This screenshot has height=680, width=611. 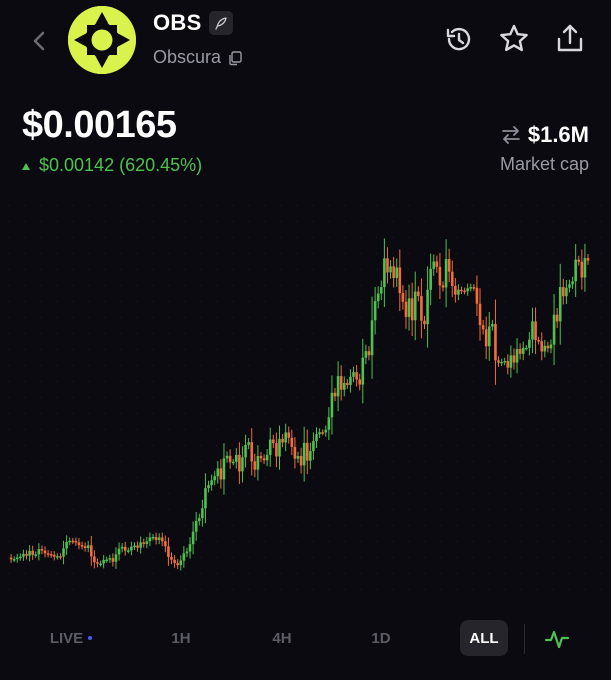 I want to click on price-change-row: $0.00142 (620.45%), so click(x=112, y=165).